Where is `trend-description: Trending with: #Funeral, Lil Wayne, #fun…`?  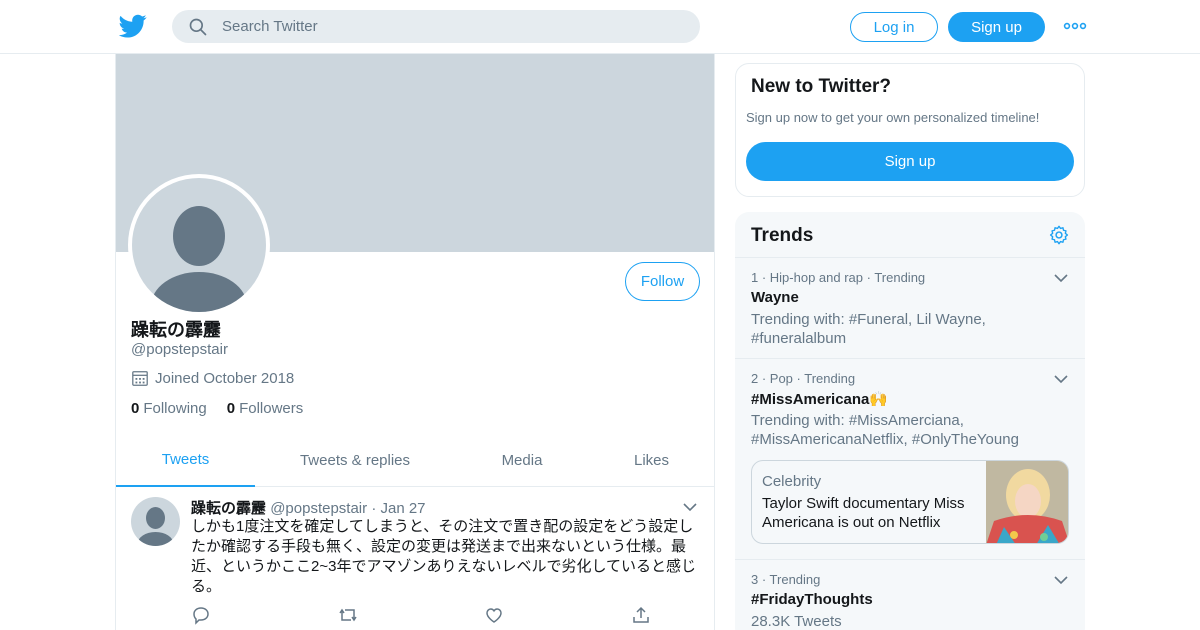
trend-description: Trending with: #Funeral, Lil Wayne, #fun… is located at coordinates (868, 329).